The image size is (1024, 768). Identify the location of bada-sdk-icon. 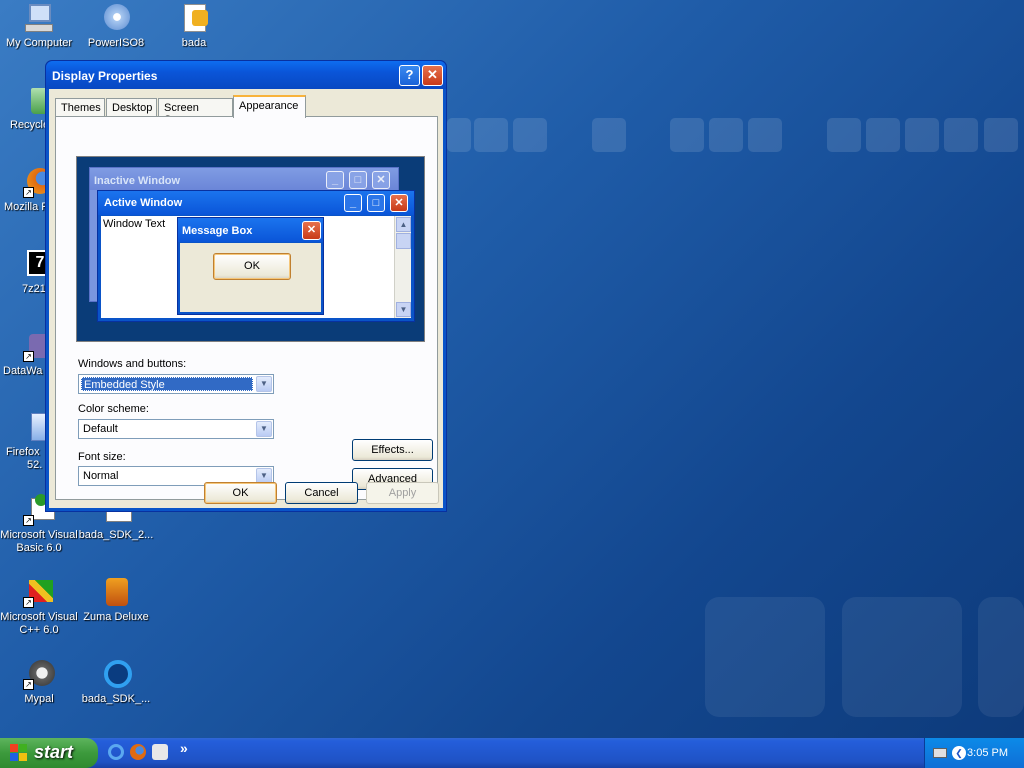
(116, 674).